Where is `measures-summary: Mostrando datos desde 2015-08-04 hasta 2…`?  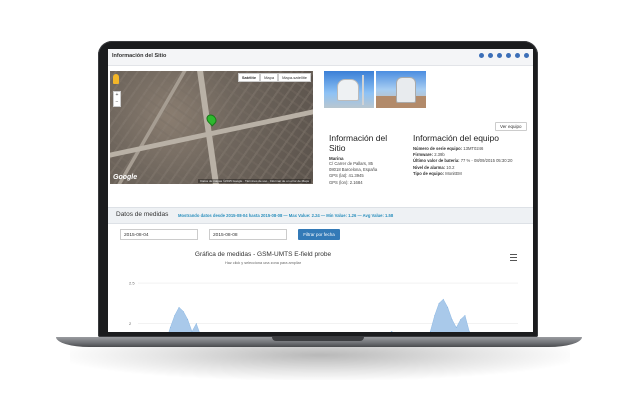 measures-summary: Mostrando datos desde 2015-08-04 hasta 2… is located at coordinates (286, 215).